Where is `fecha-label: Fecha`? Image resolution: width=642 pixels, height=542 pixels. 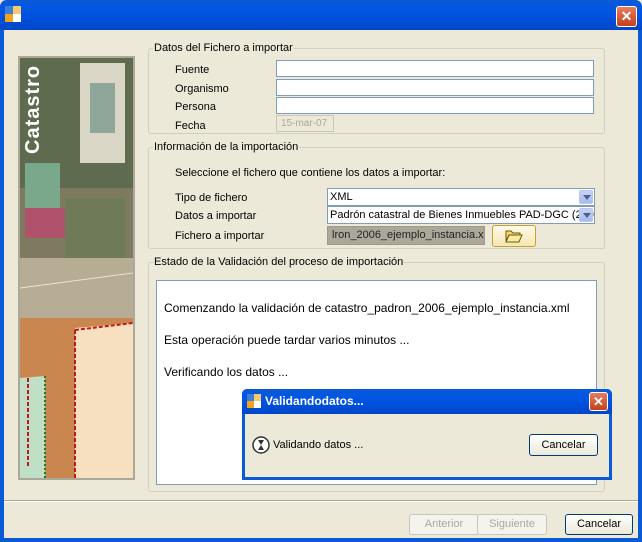 fecha-label: Fecha is located at coordinates (190, 126).